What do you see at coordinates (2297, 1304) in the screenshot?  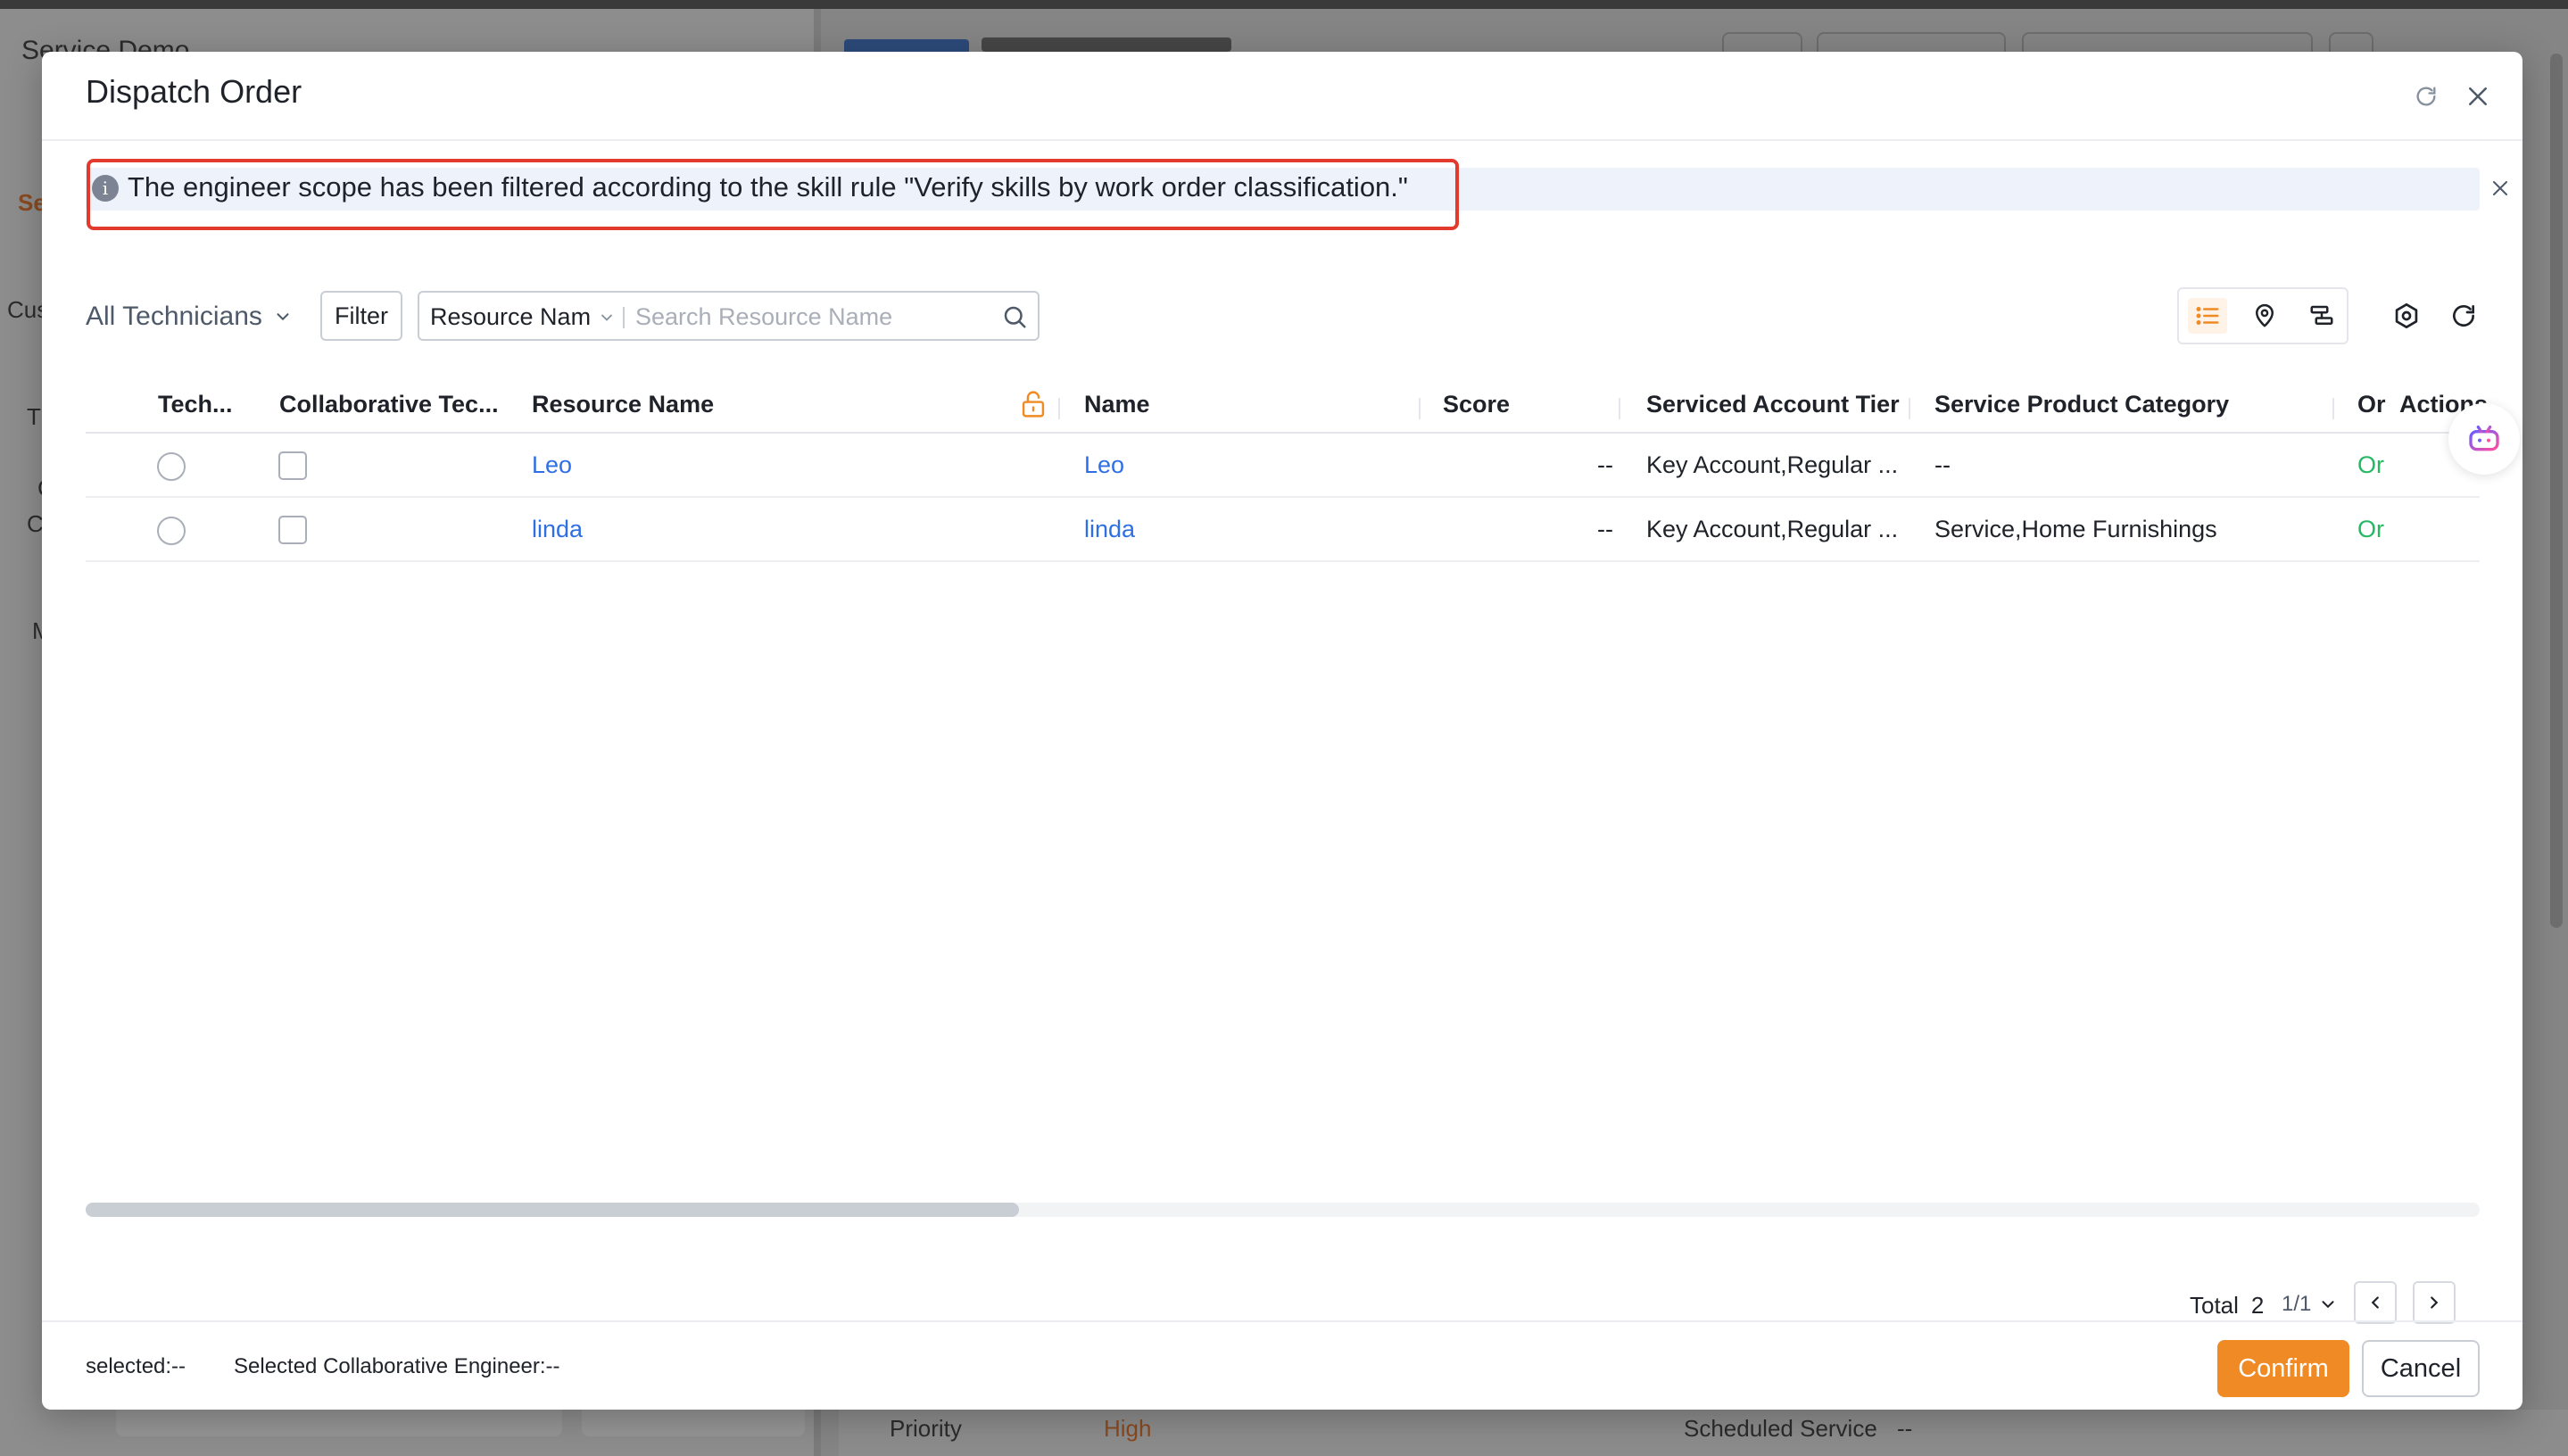 I see `page-indicator: 1/1` at bounding box center [2297, 1304].